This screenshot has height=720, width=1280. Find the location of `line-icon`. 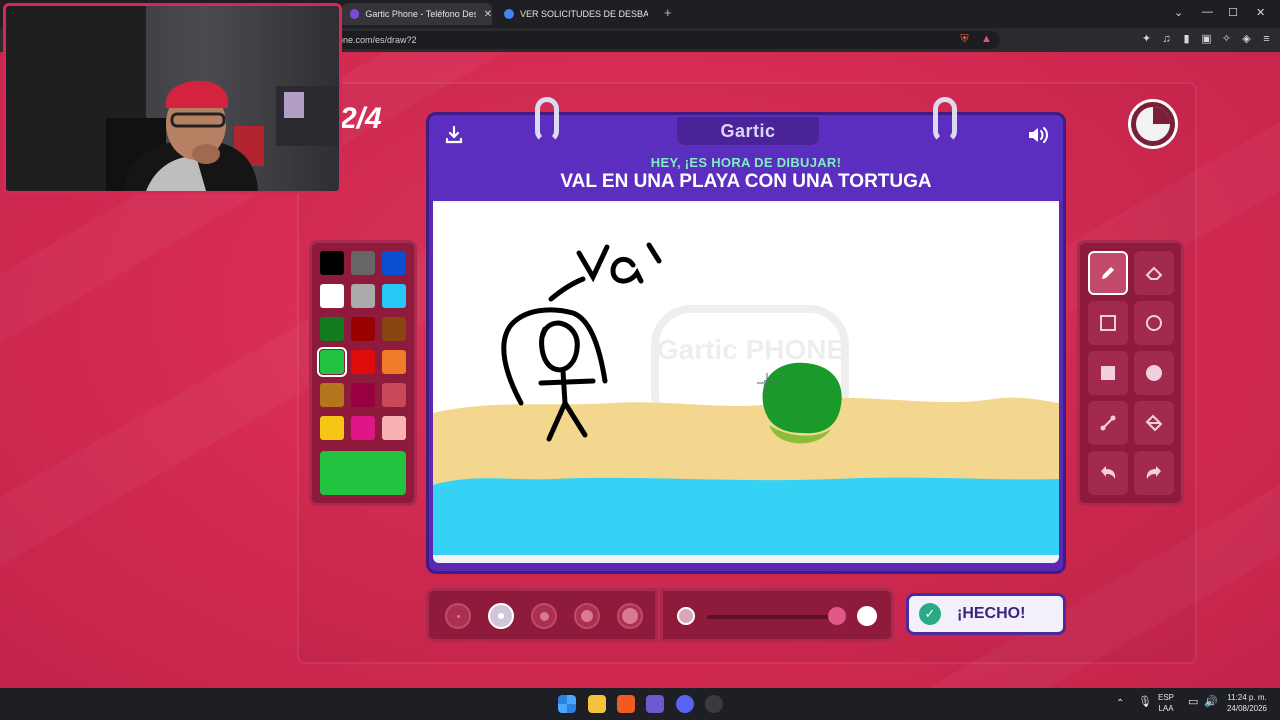

line-icon is located at coordinates (1108, 423).